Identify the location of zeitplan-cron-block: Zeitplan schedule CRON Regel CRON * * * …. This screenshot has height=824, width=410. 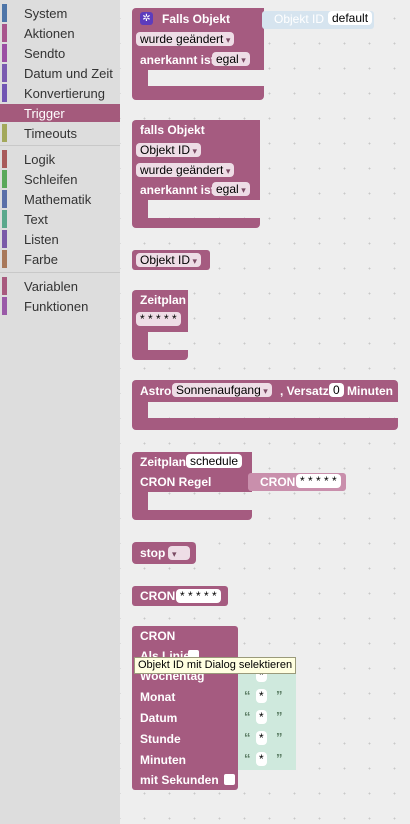
(247, 487).